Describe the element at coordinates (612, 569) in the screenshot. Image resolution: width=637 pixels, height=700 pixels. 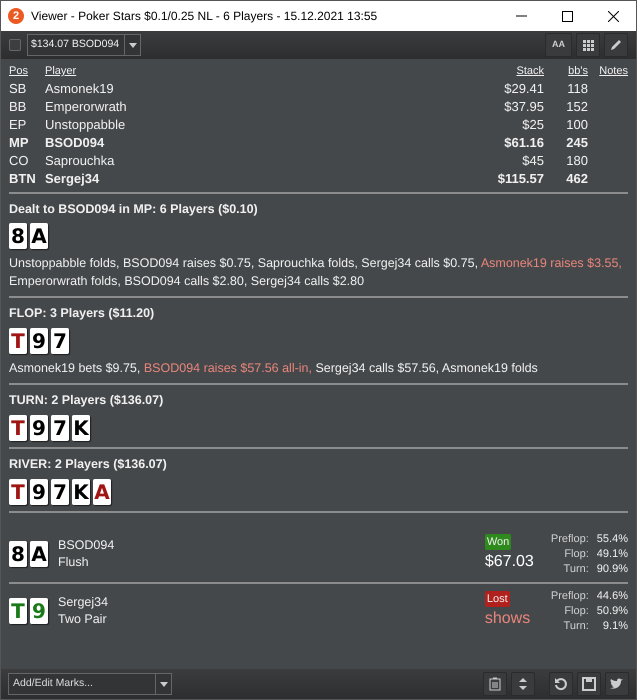
I see `equity-value: 90.9%` at that location.